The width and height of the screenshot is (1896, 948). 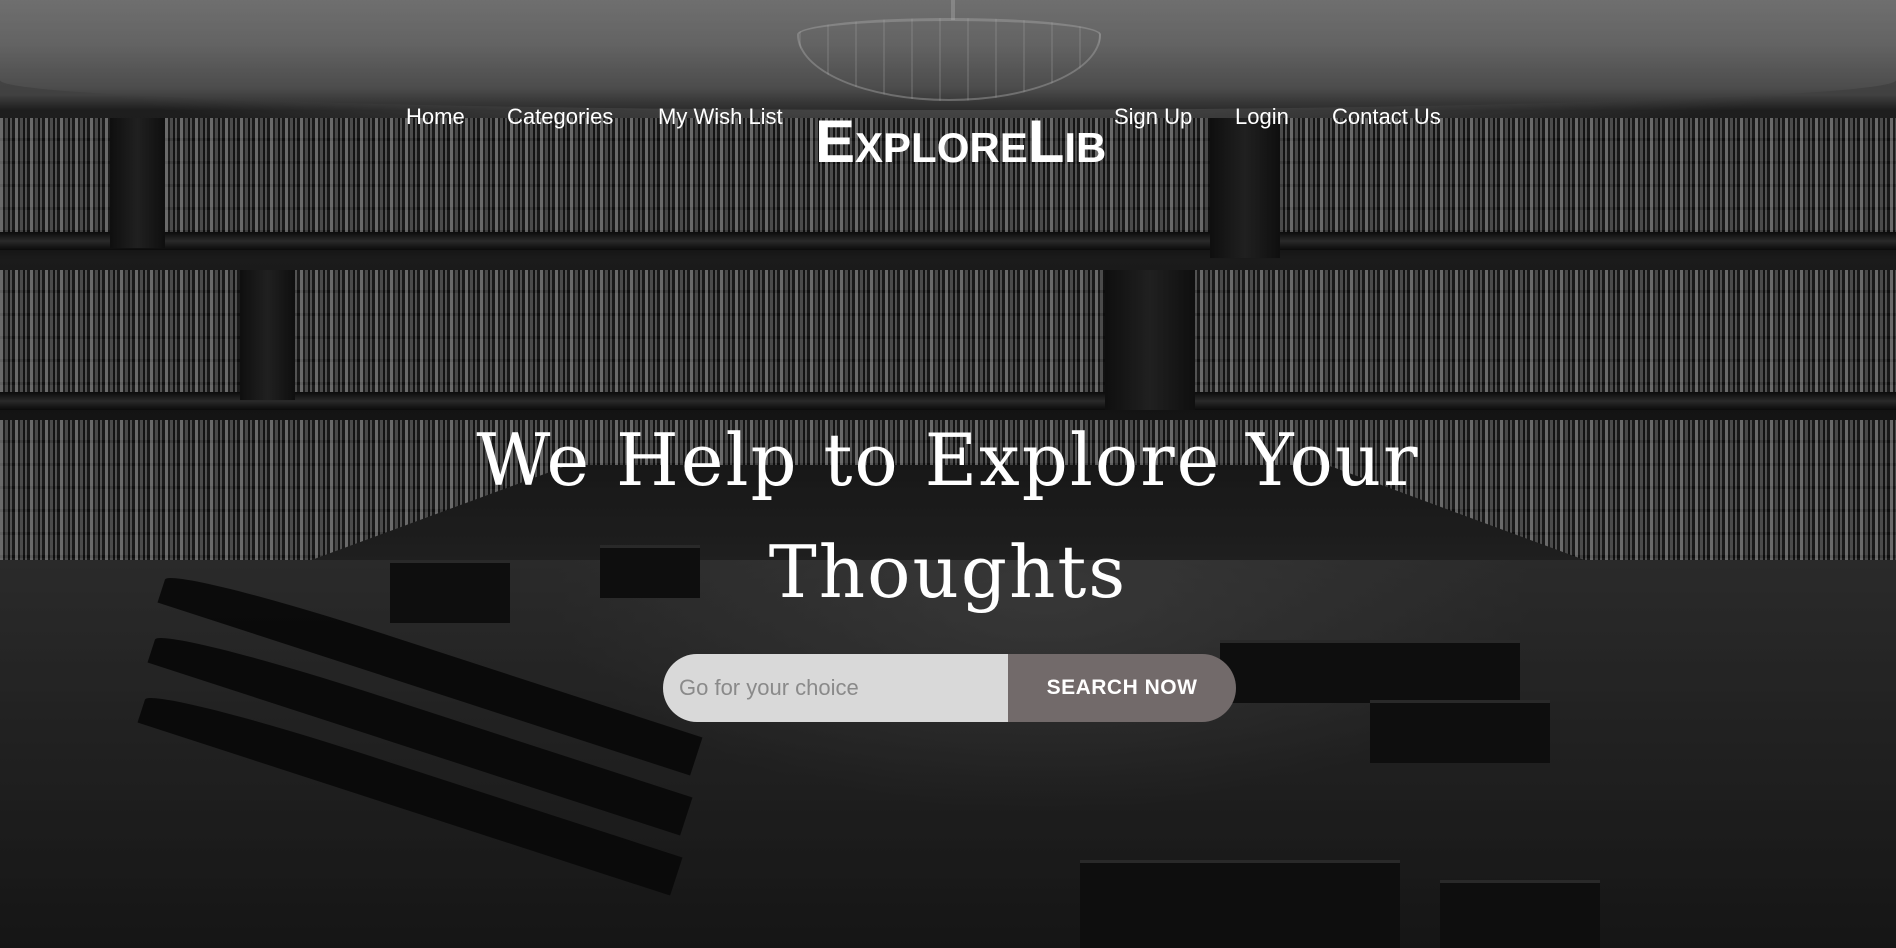 What do you see at coordinates (1262, 117) in the screenshot?
I see `nav-link-login: Login` at bounding box center [1262, 117].